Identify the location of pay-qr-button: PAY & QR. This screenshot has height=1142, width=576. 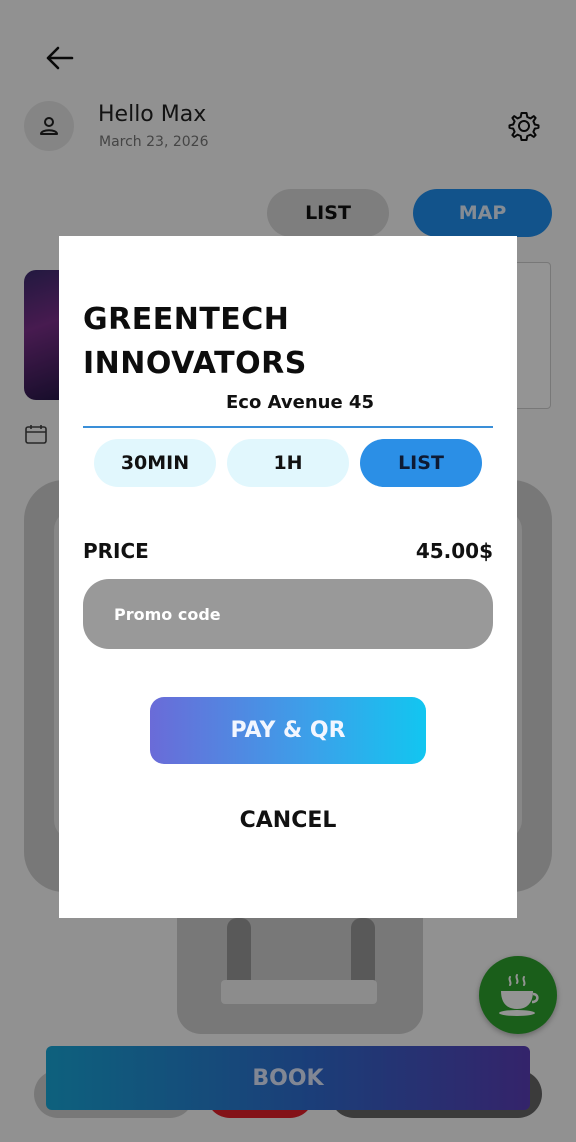
(288, 730).